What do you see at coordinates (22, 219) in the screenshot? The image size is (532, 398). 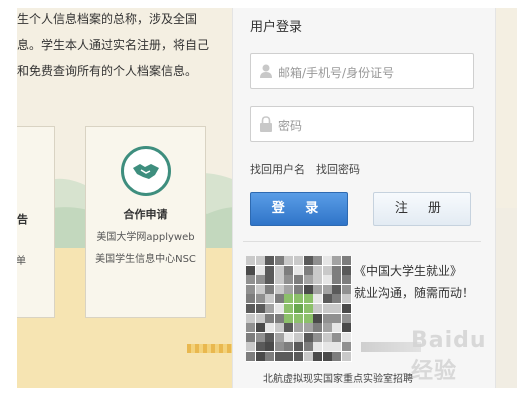 I see `report-card-title: 报告` at bounding box center [22, 219].